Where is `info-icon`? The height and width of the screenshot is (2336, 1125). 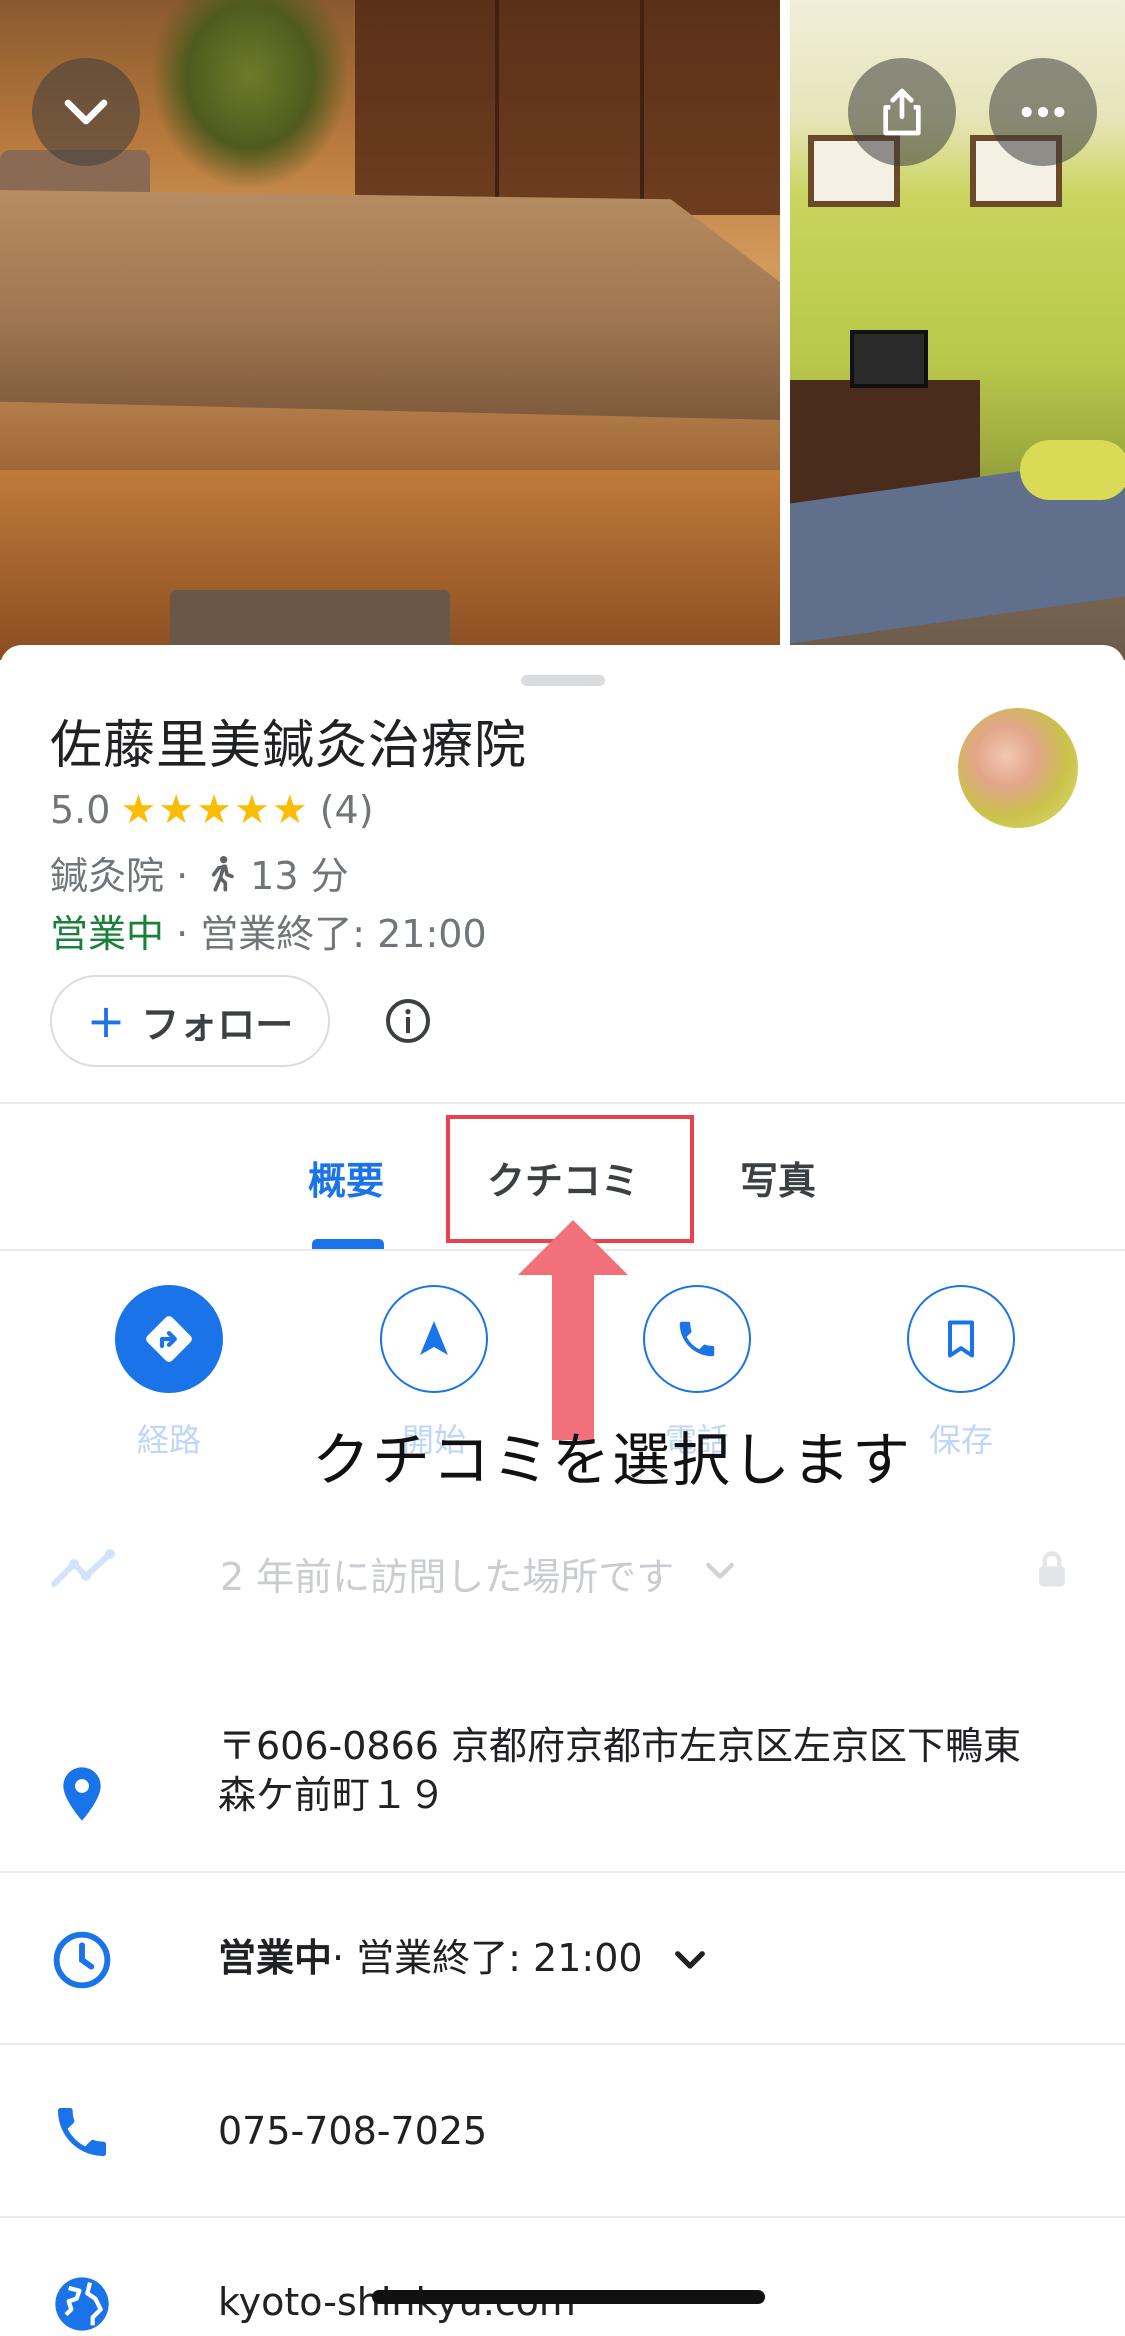 info-icon is located at coordinates (408, 1021).